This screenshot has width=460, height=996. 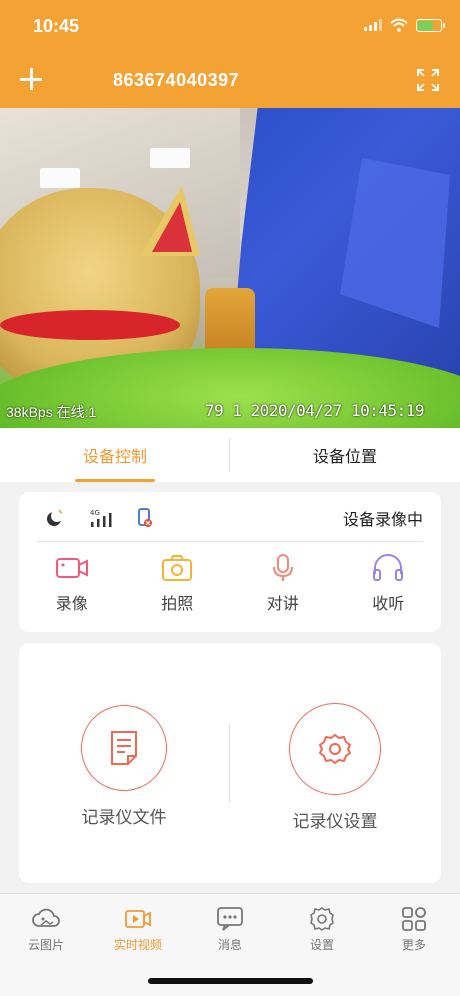 I want to click on status-icons, so click(x=404, y=25).